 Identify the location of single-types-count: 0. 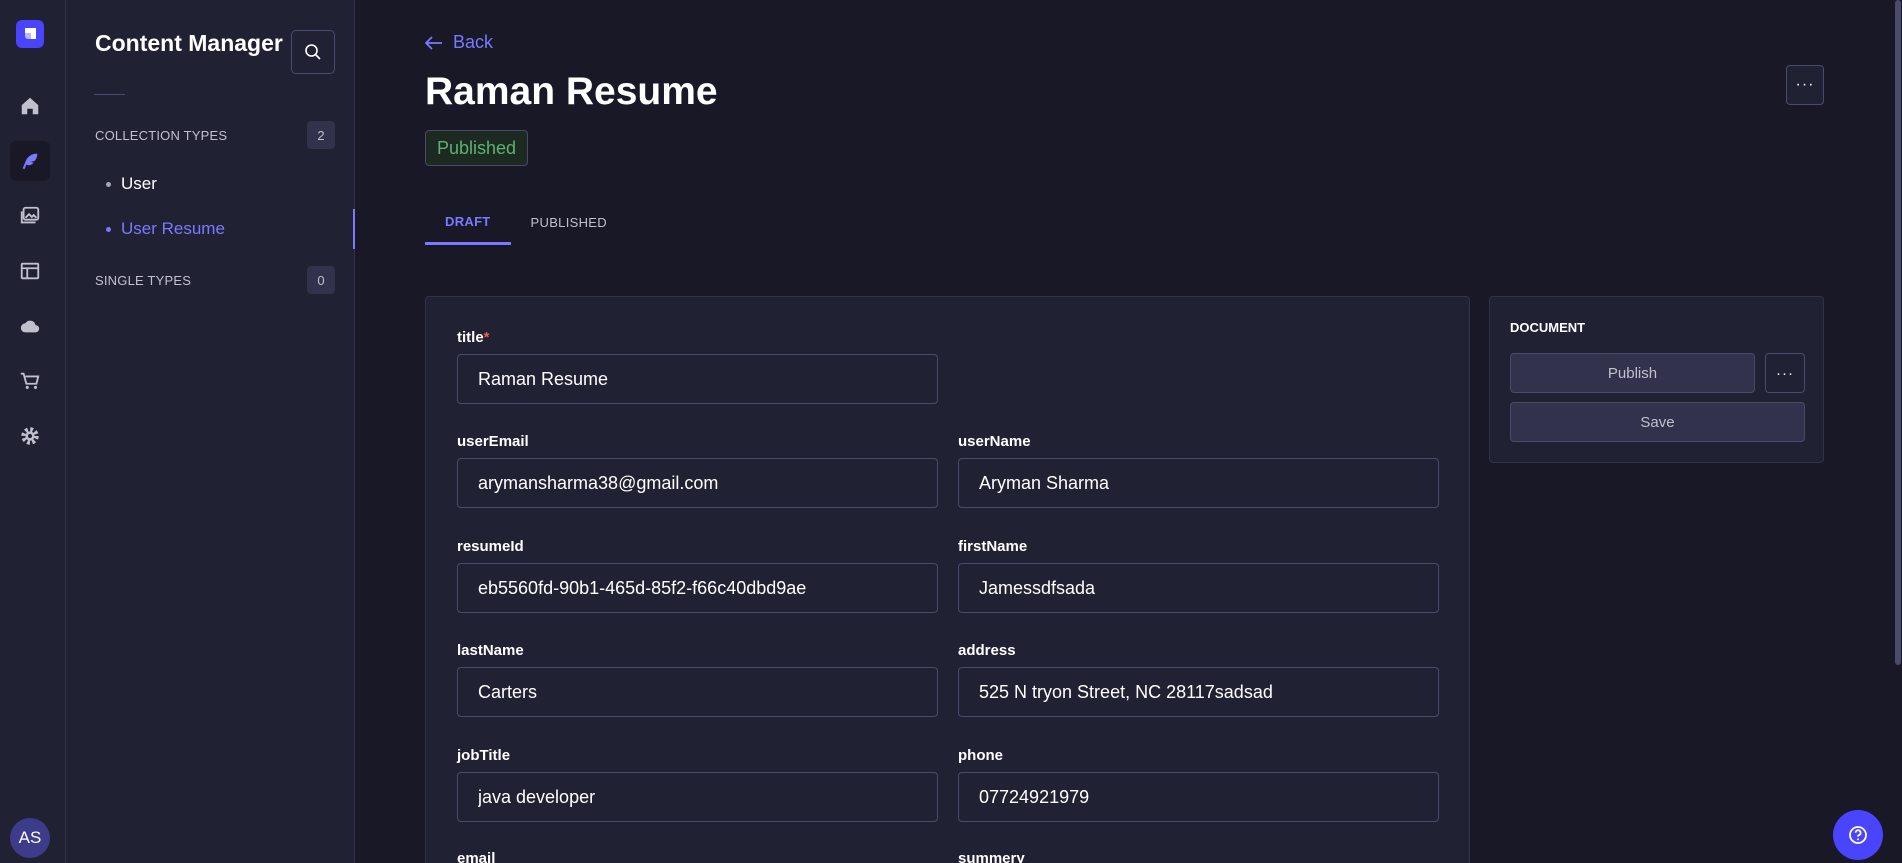
(321, 280).